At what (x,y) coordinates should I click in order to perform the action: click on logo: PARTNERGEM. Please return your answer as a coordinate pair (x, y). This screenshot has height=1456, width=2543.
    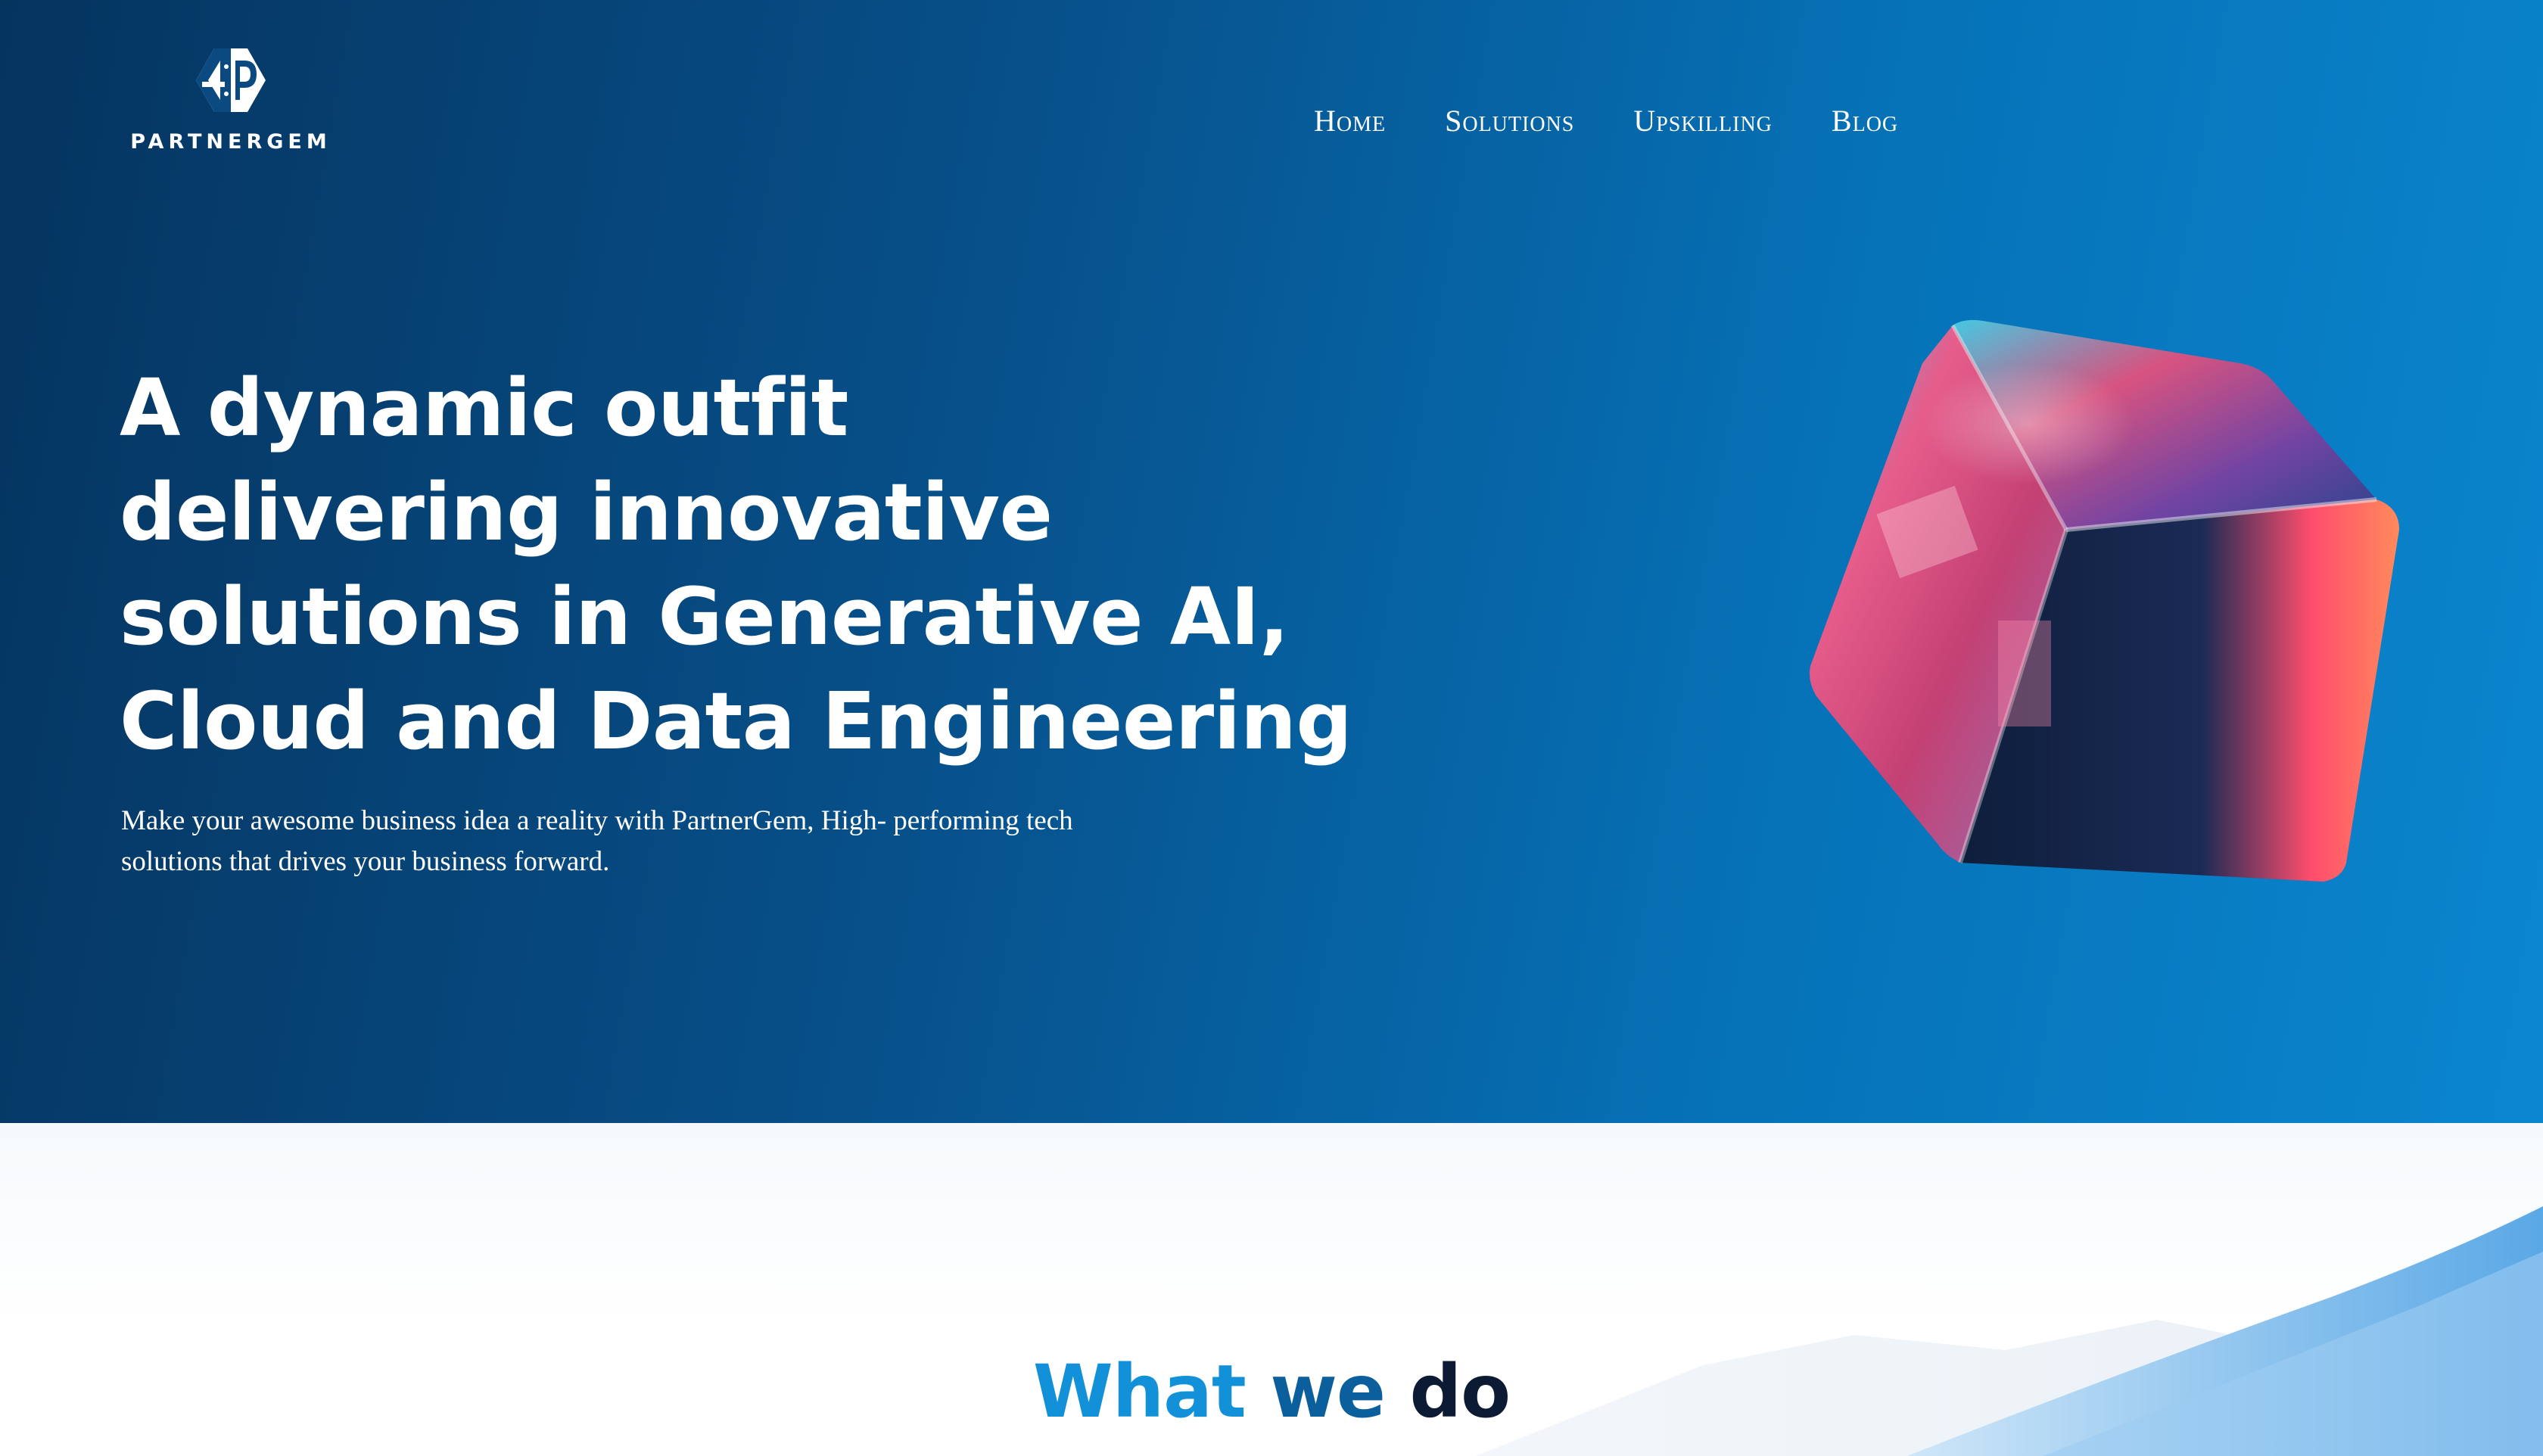
    Looking at the image, I should click on (231, 99).